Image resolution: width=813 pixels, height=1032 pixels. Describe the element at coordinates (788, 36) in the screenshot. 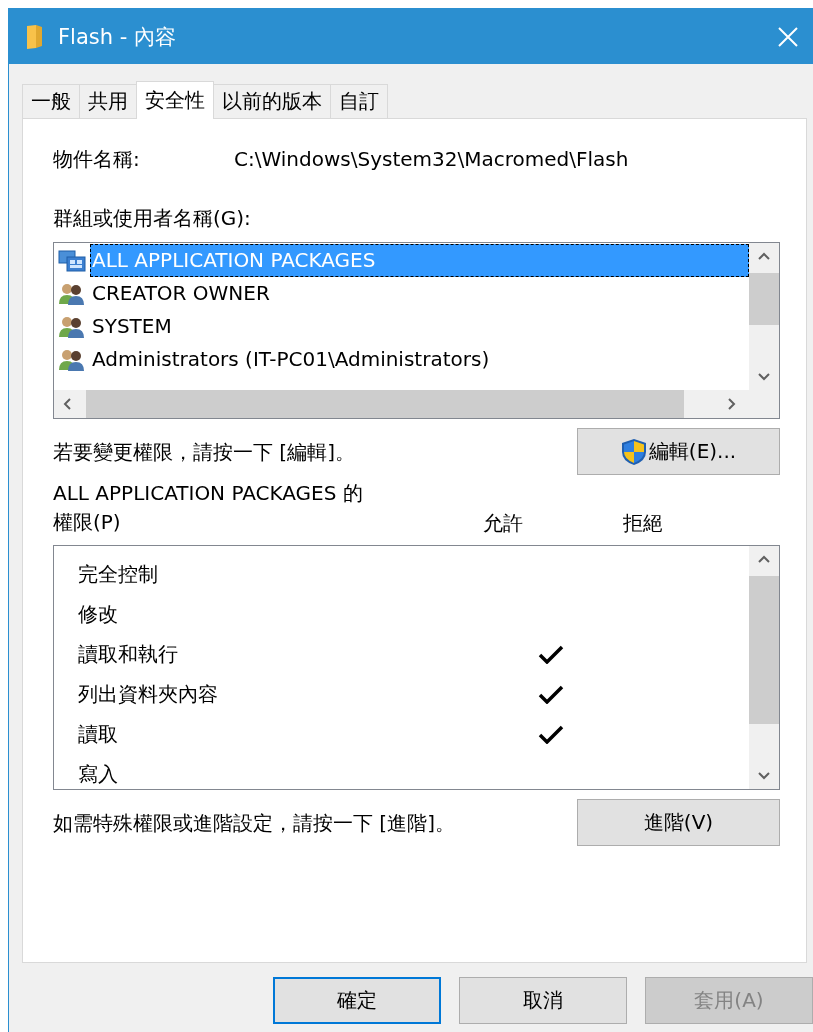

I see `close-icon` at that location.